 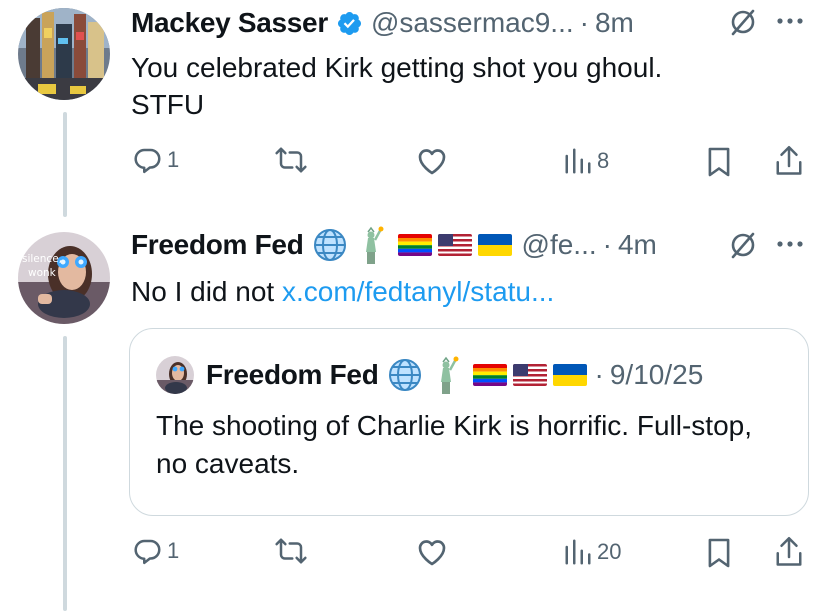 I want to click on tweet-text-line: STFU, so click(x=168, y=104).